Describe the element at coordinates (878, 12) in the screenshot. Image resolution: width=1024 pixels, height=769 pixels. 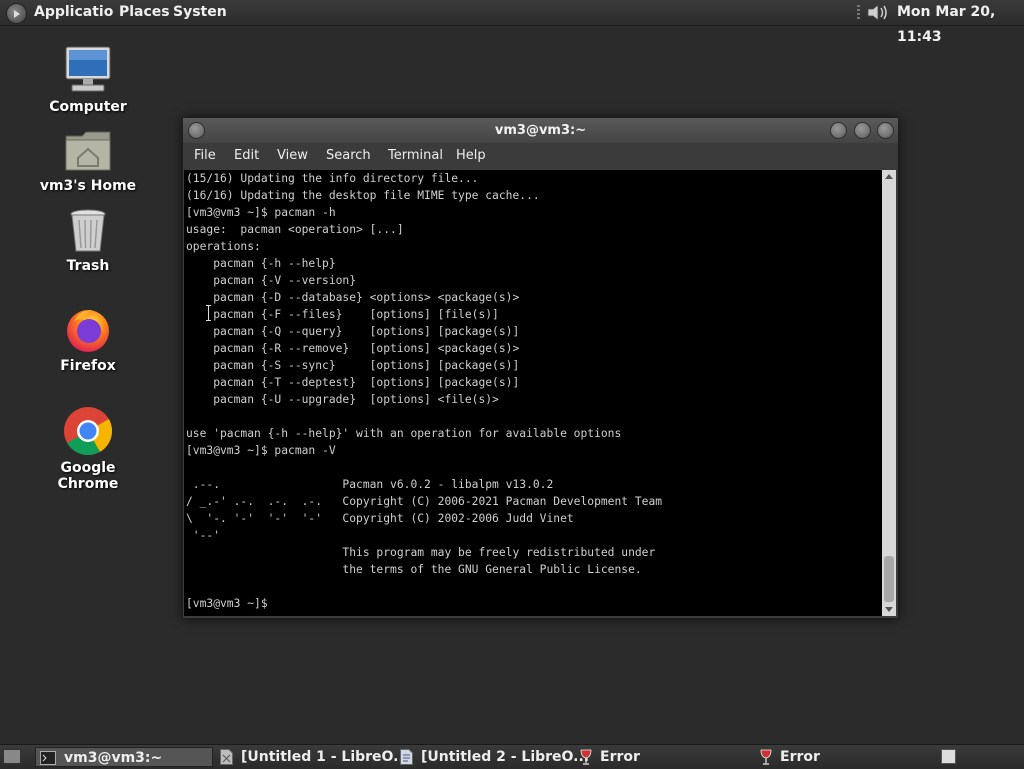
I see `volume-icon` at that location.